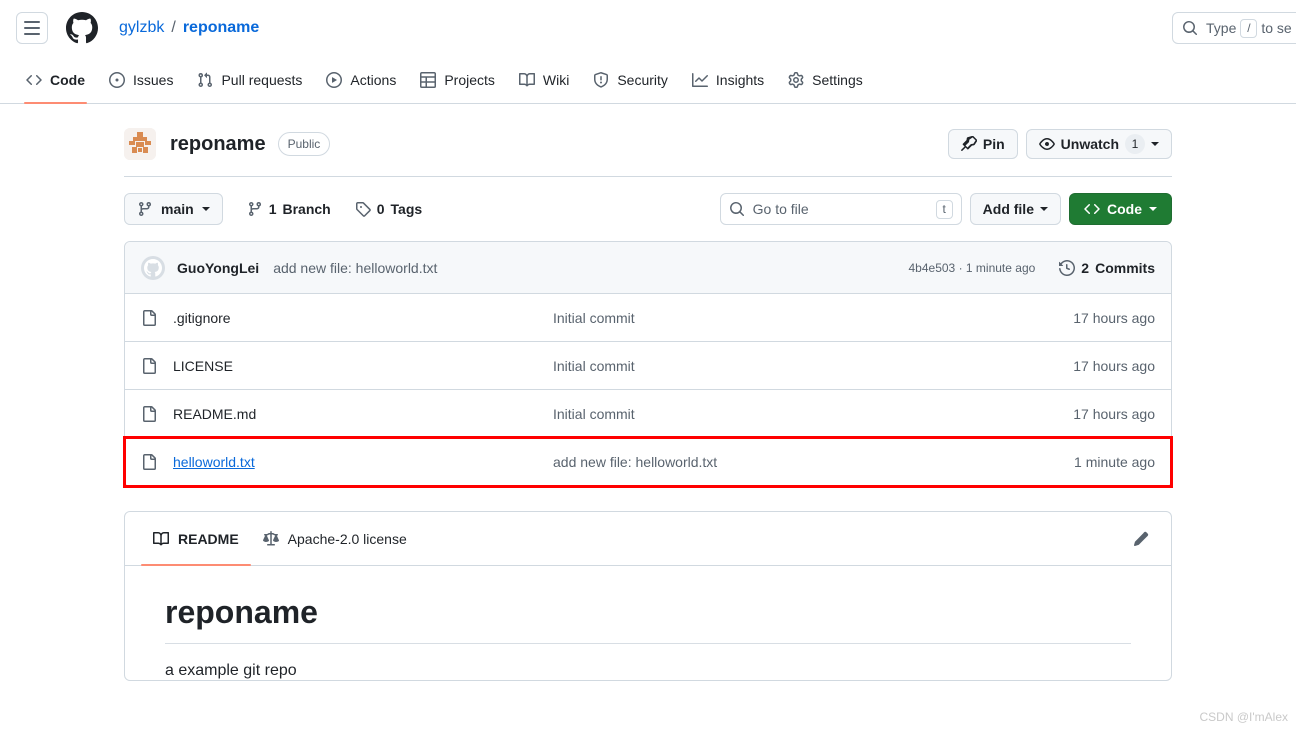  I want to click on file-time: 1 minute ago, so click(1114, 462).